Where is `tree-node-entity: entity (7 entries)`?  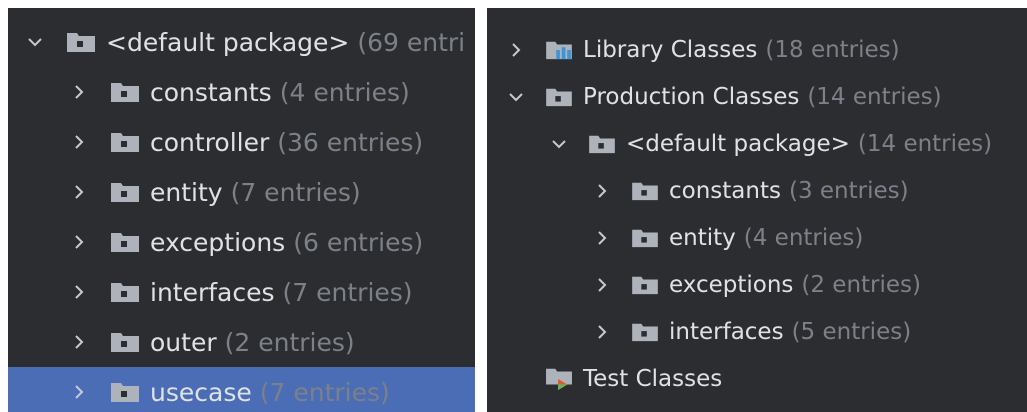 tree-node-entity: entity (7 entries) is located at coordinates (241, 192).